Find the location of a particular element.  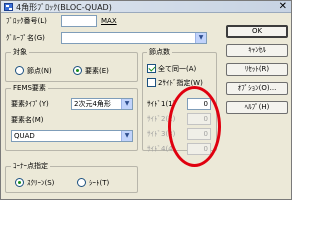

element-name-dropdown: QUAD ▼ is located at coordinates (72, 136).